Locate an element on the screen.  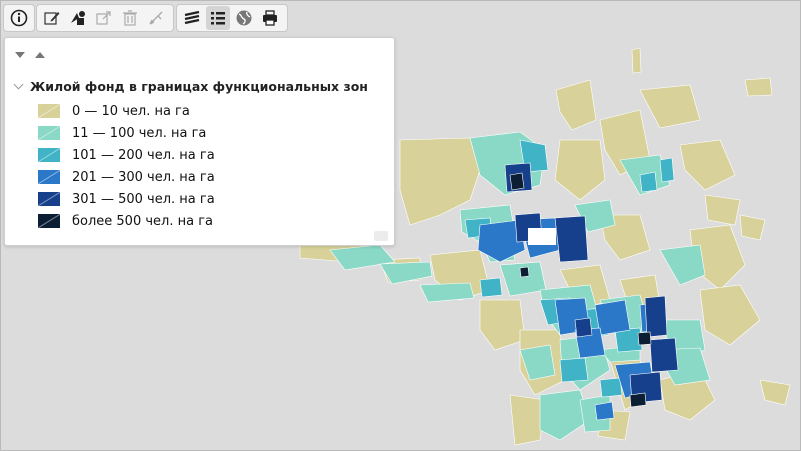
legend-item-label: 301 — 500 чел. на га is located at coordinates (143, 199).